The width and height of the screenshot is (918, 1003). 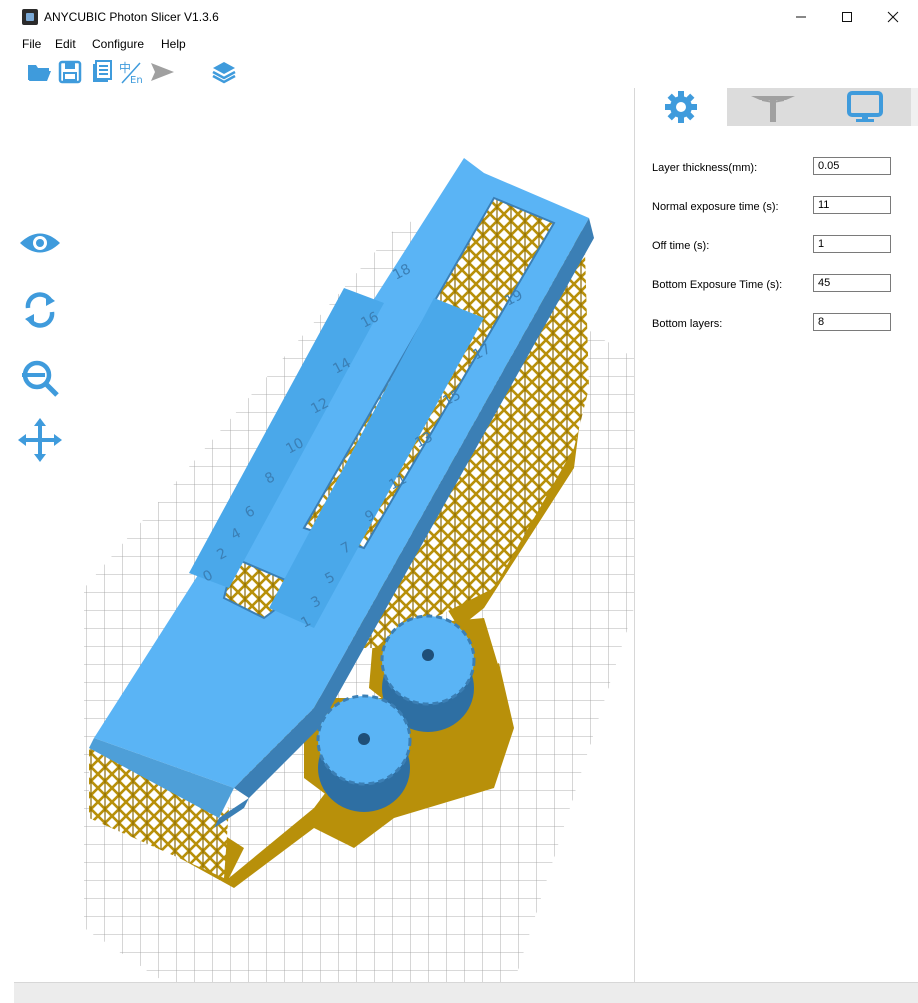 I want to click on toolbar: 中 En, so click(x=466, y=71).